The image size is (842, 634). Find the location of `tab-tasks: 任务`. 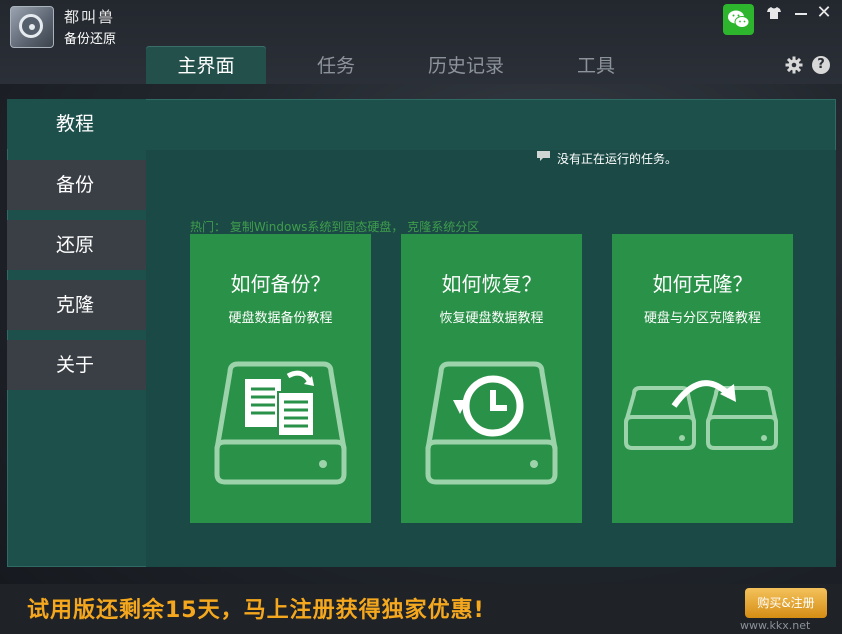

tab-tasks: 任务 is located at coordinates (336, 65).